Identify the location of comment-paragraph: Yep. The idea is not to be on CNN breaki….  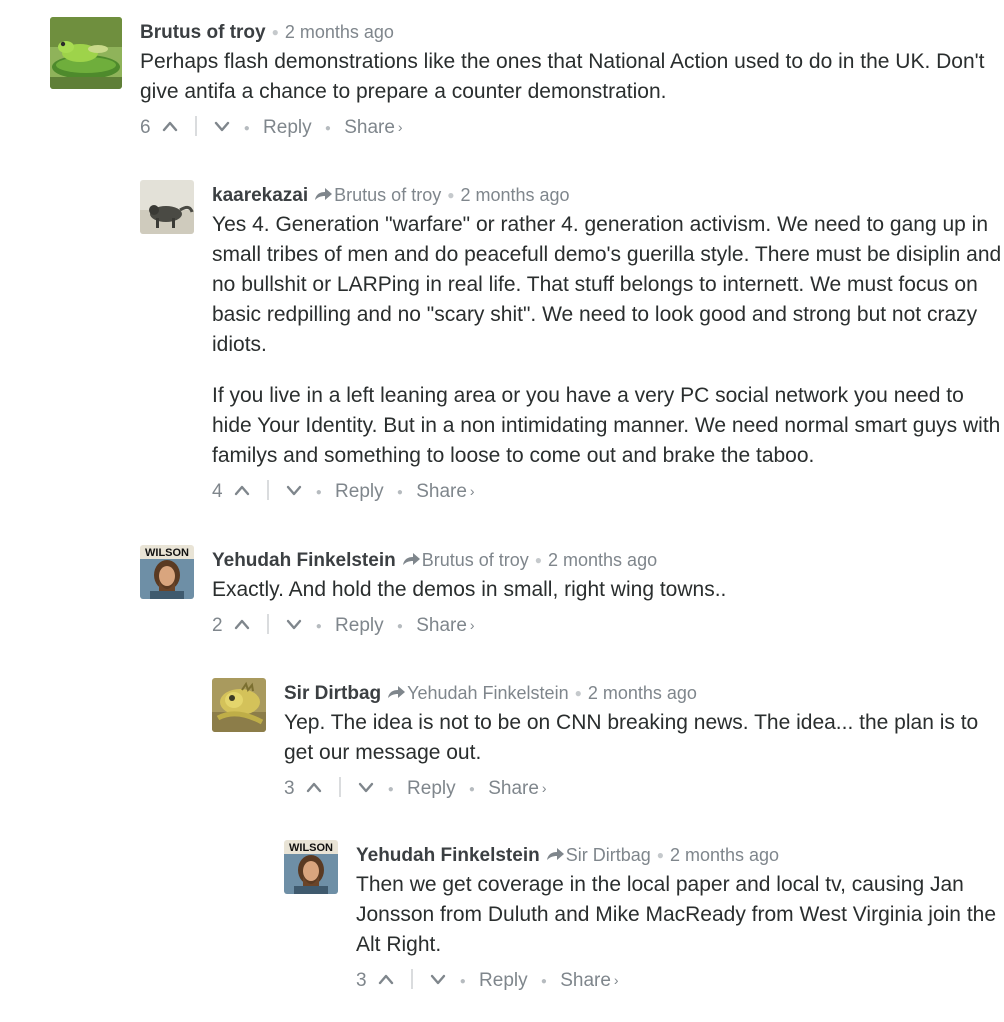
(631, 737).